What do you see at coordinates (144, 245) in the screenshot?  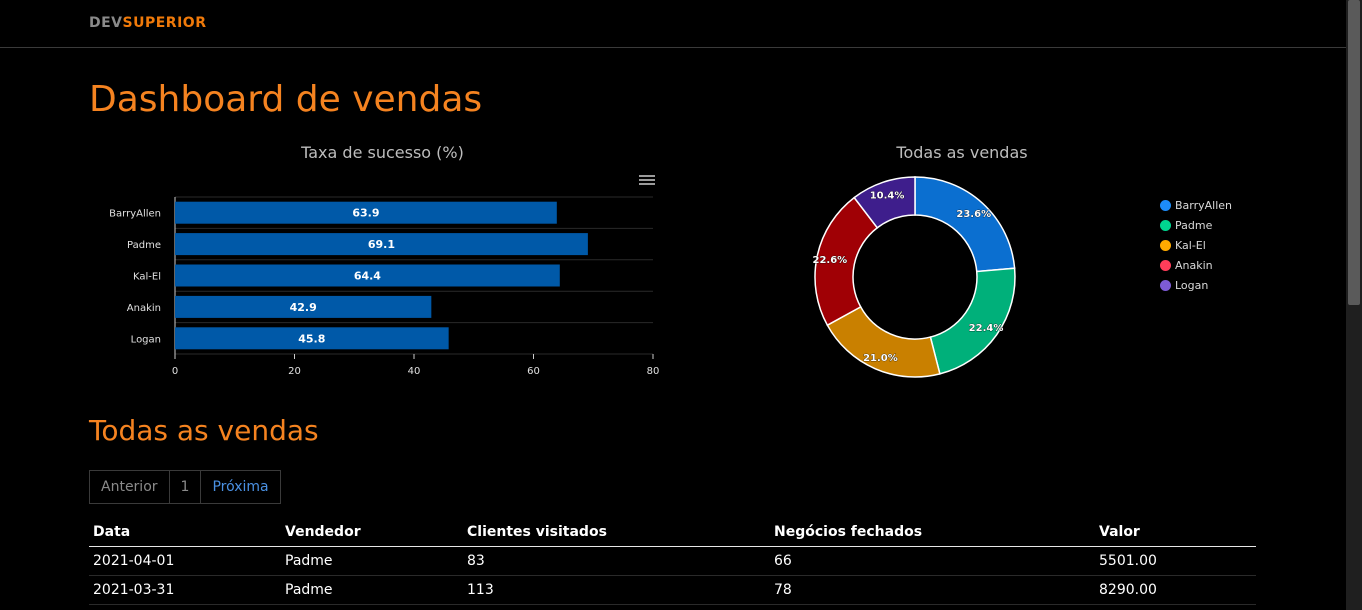 I see `bar-category-label: Padme` at bounding box center [144, 245].